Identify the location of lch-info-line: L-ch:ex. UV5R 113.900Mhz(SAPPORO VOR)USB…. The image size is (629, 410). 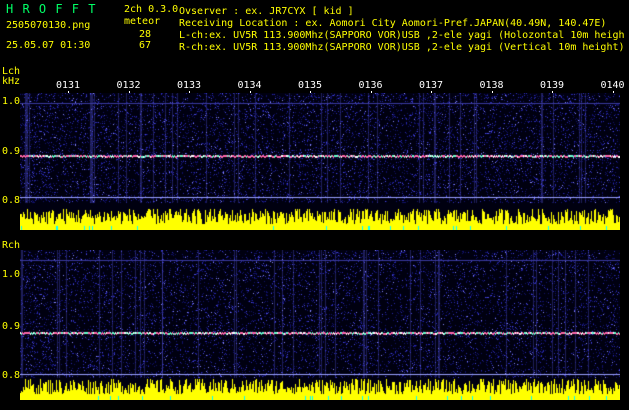
(402, 35).